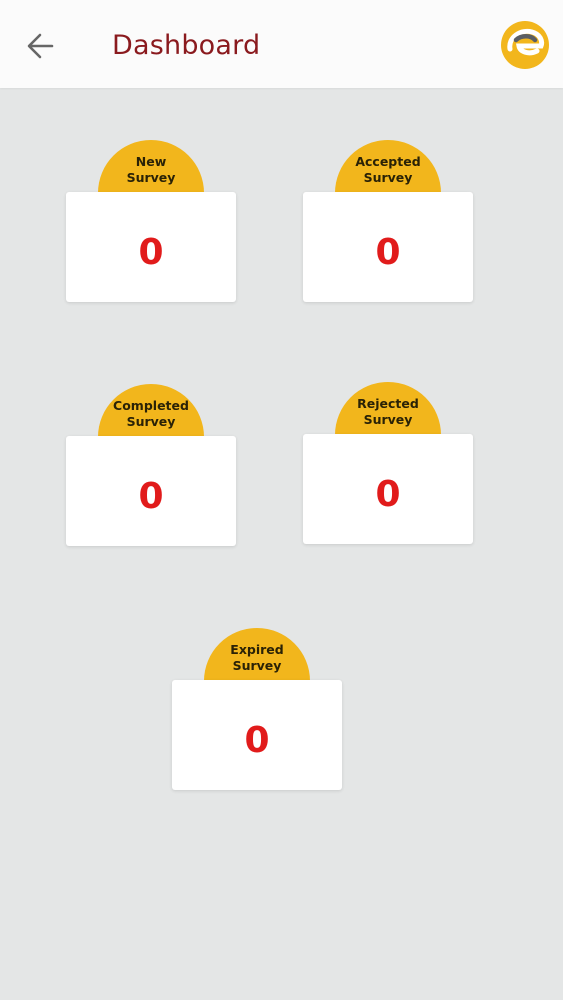  What do you see at coordinates (388, 225) in the screenshot?
I see `accepted-survey-card: Accepted Survey 0` at bounding box center [388, 225].